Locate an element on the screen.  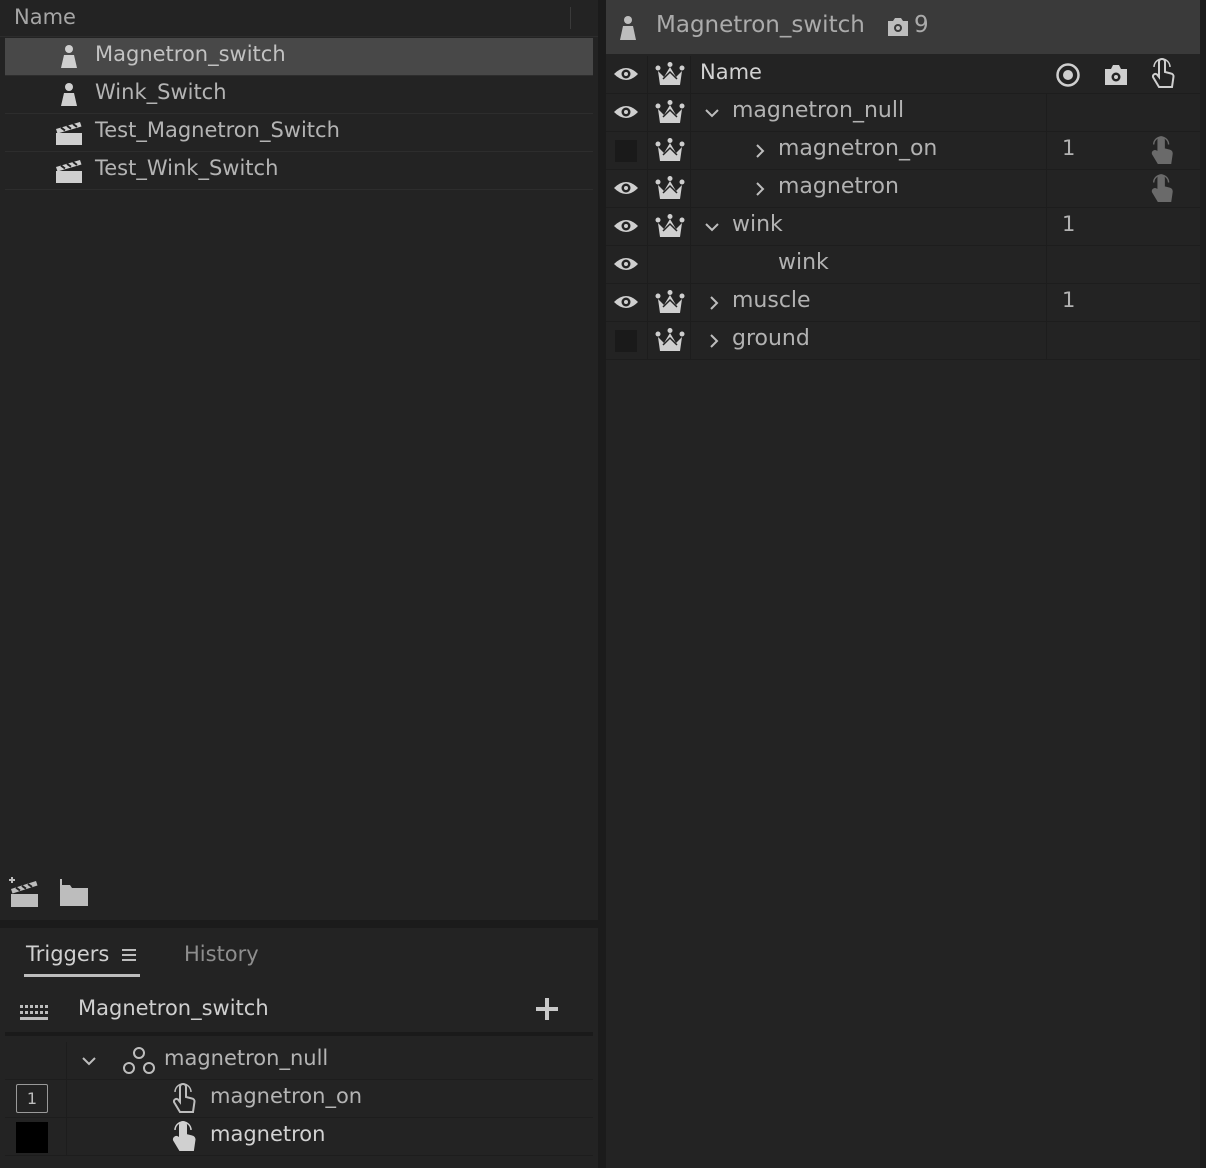
tab-triggers: Triggers is located at coordinates (67, 954).